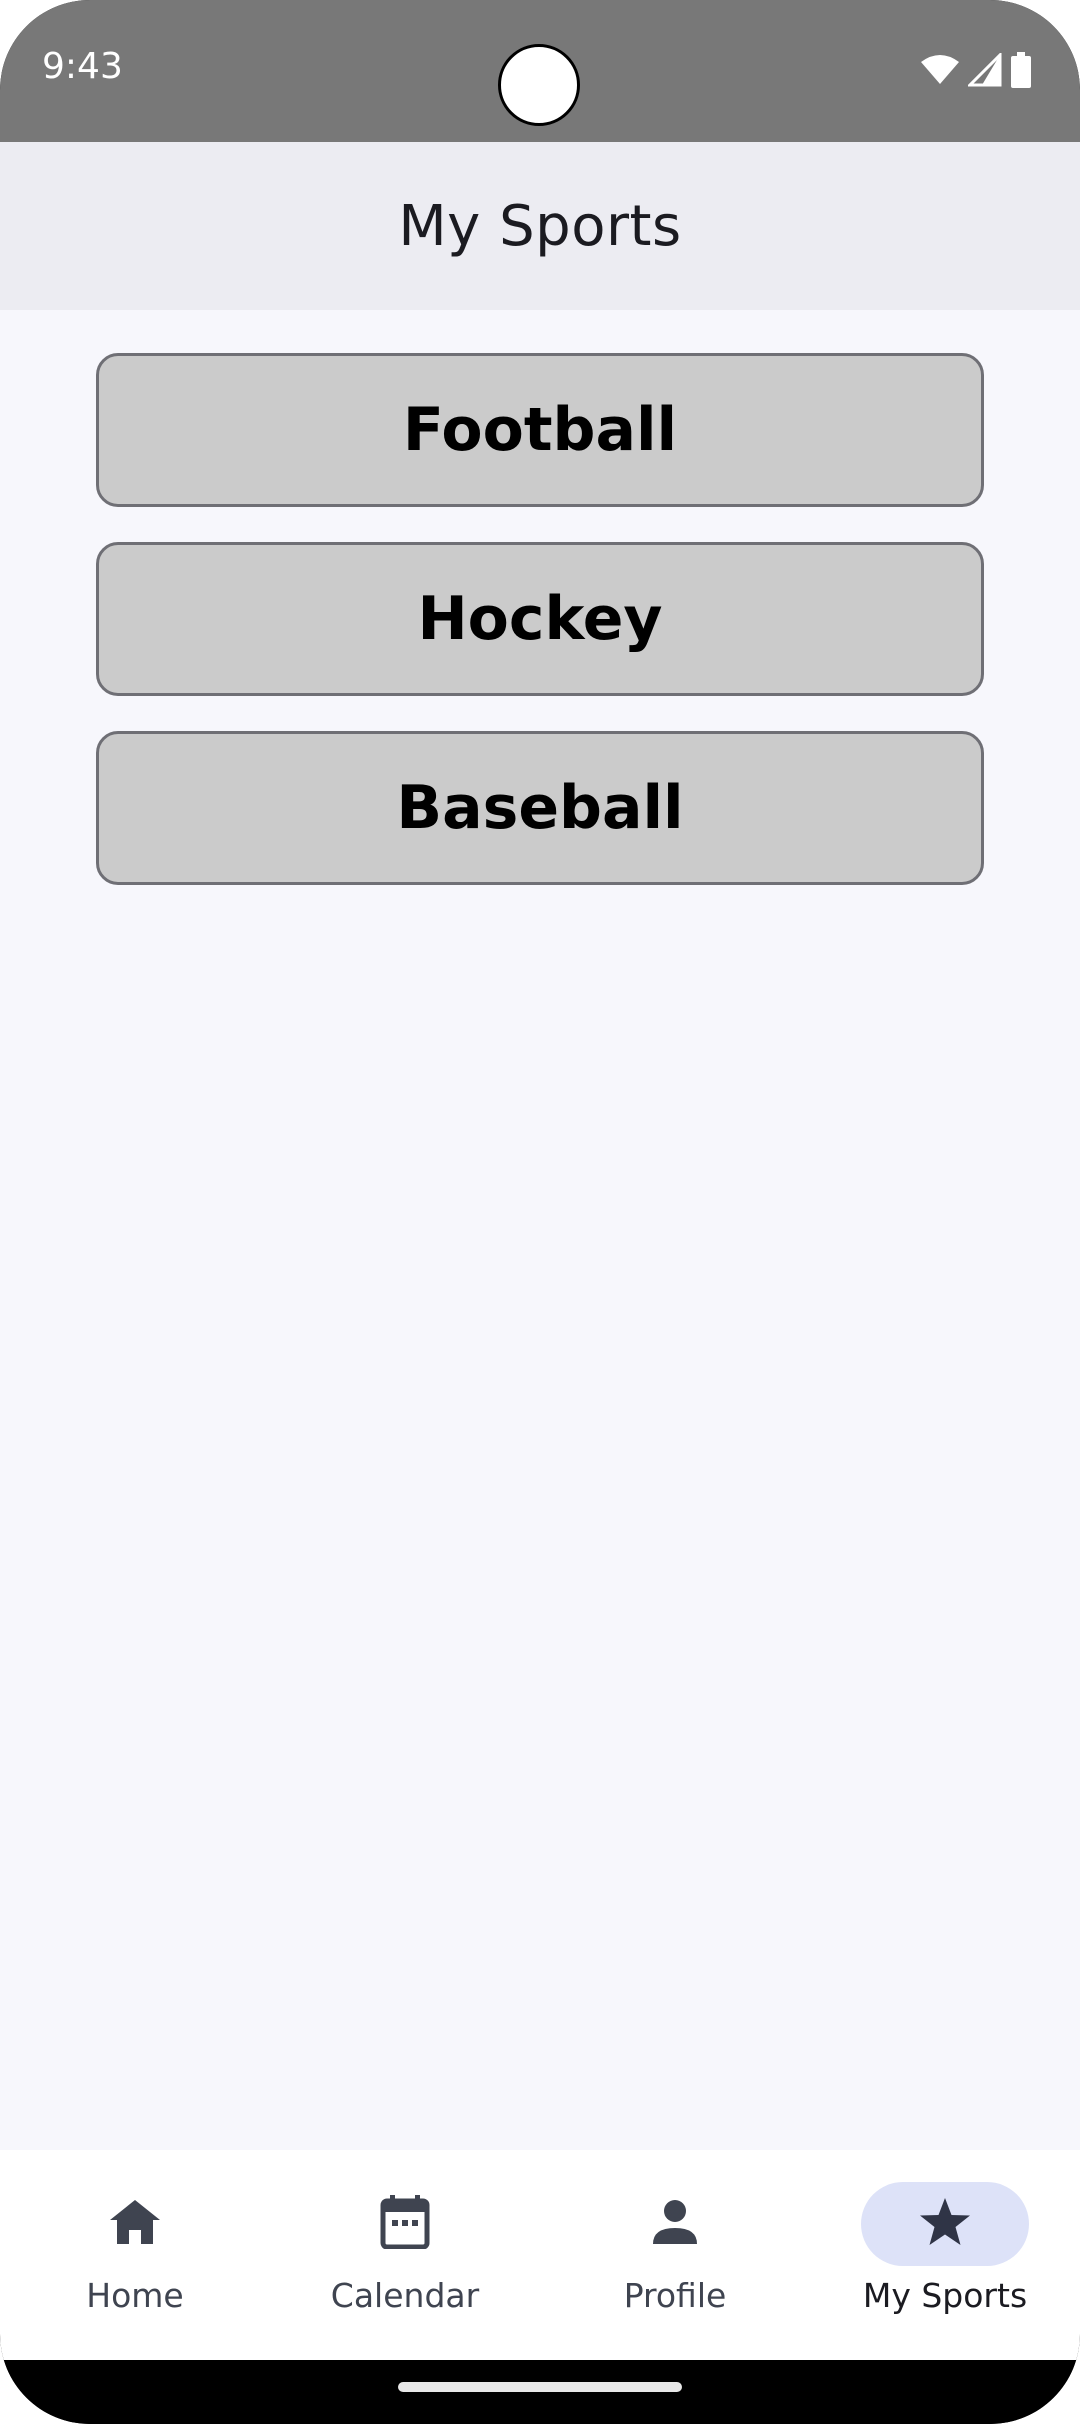 The height and width of the screenshot is (2424, 1080). Describe the element at coordinates (675, 2295) in the screenshot. I see `nav-label-profile: Profile` at that location.